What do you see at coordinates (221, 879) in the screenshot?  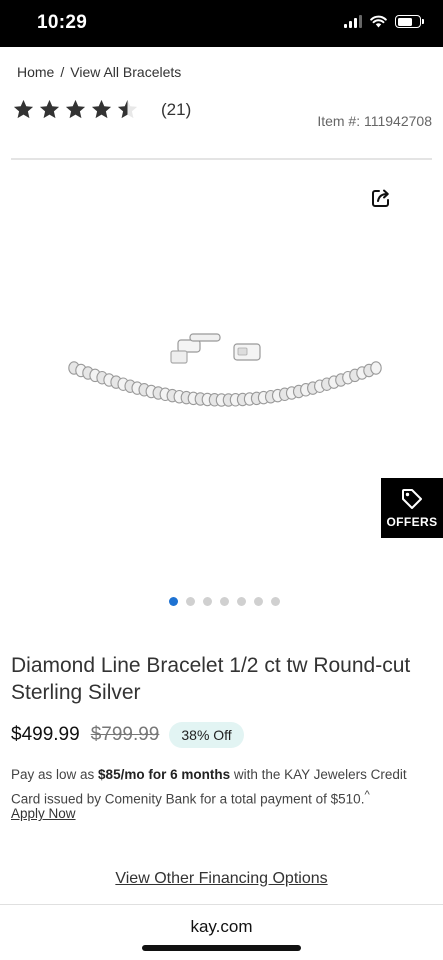 I see `view-financing-options-link: View Other Financing Options` at bounding box center [221, 879].